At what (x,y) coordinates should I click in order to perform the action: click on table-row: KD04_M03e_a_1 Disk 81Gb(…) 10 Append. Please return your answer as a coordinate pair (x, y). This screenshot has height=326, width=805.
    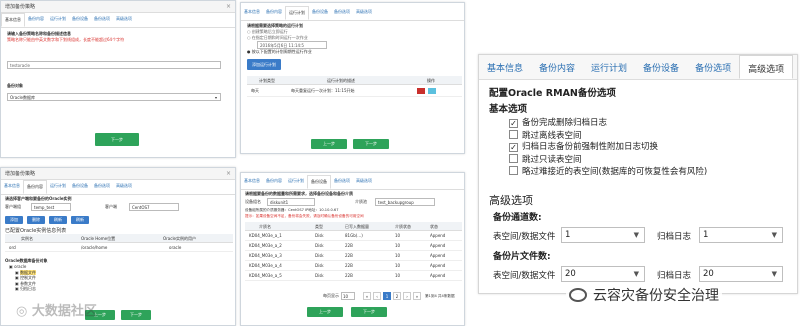
    Looking at the image, I should click on (353, 236).